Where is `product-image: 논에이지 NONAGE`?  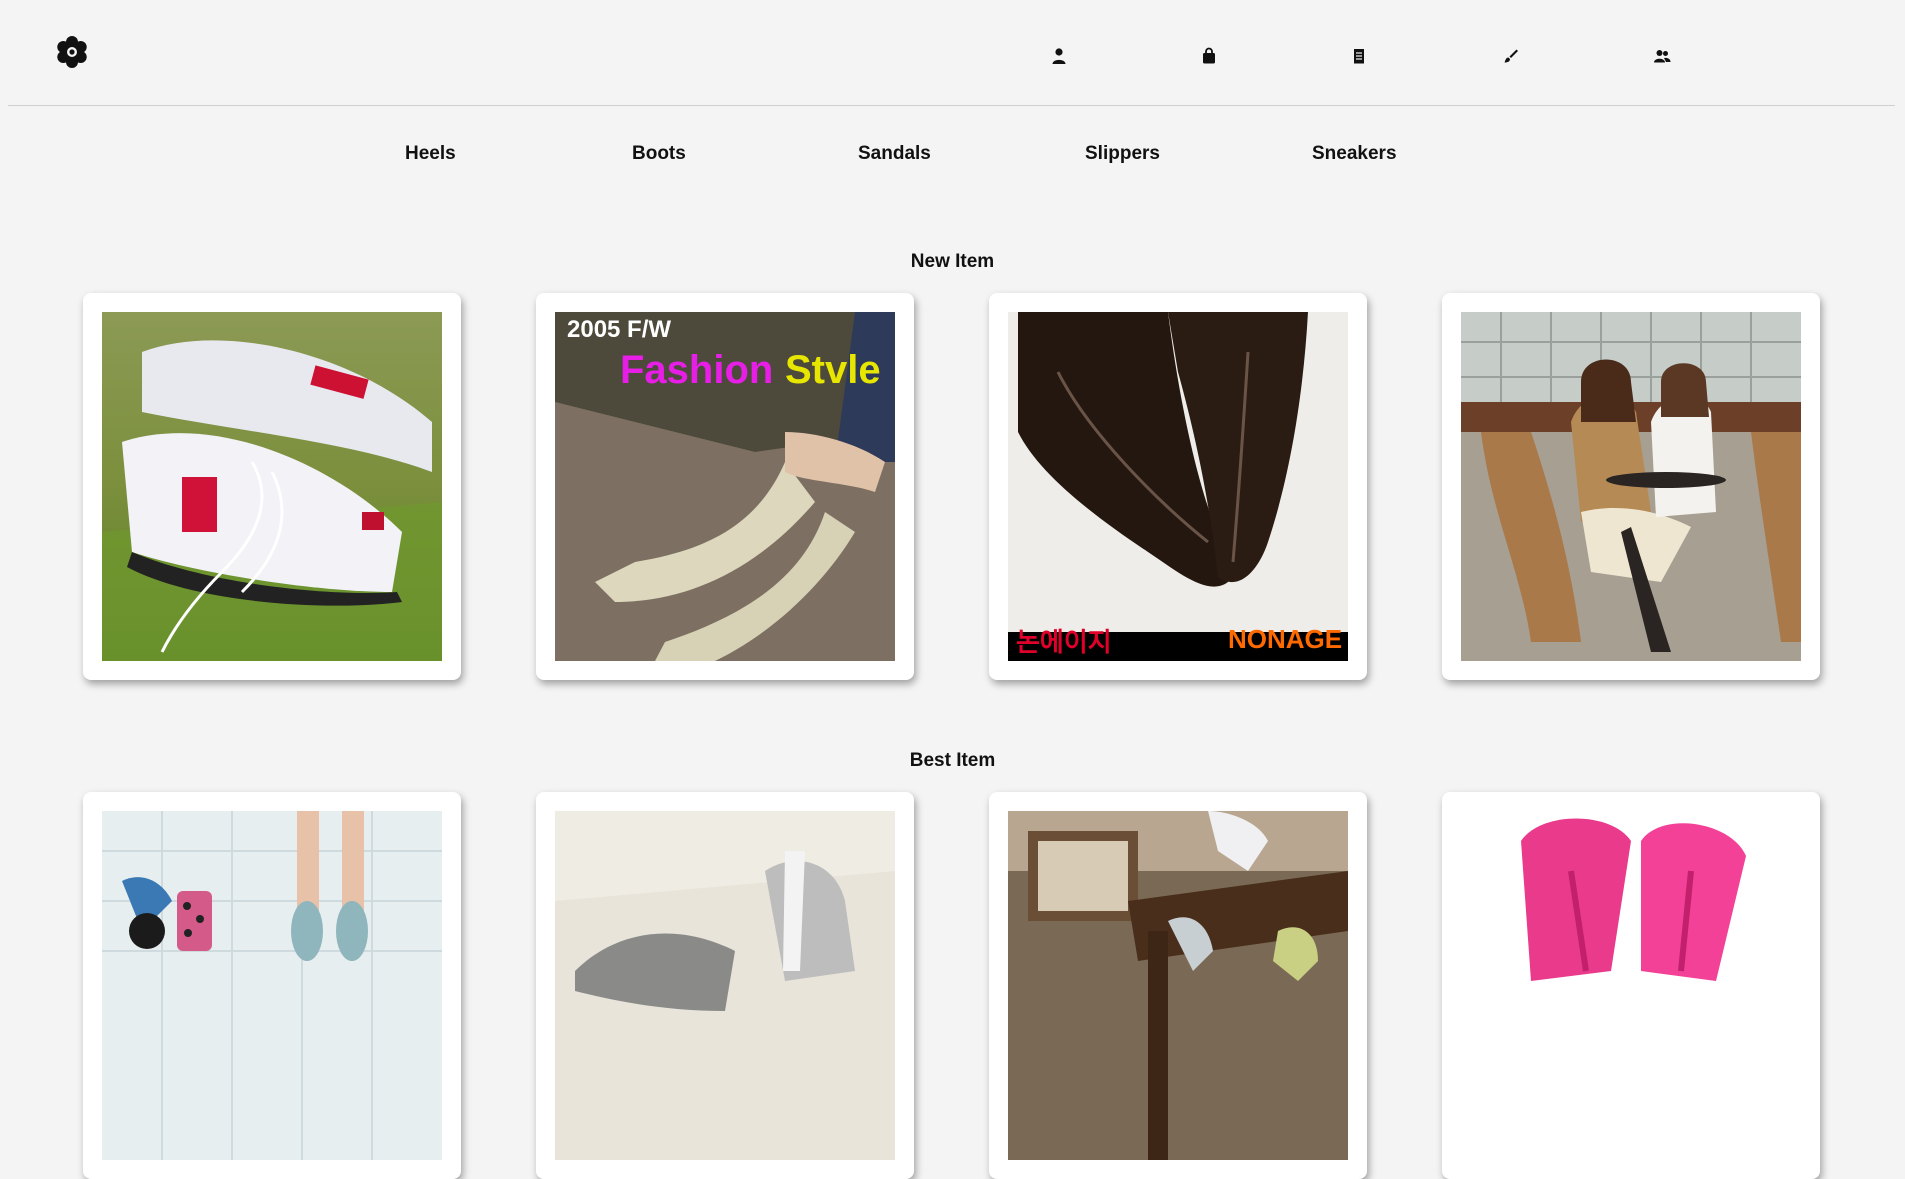
product-image: 논에이지 NONAGE is located at coordinates (1178, 486).